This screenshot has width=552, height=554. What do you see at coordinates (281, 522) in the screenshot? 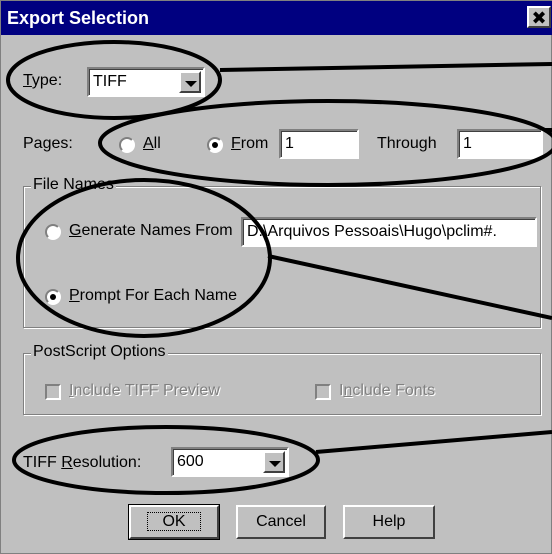
I see `cancel-button: Cancel` at bounding box center [281, 522].